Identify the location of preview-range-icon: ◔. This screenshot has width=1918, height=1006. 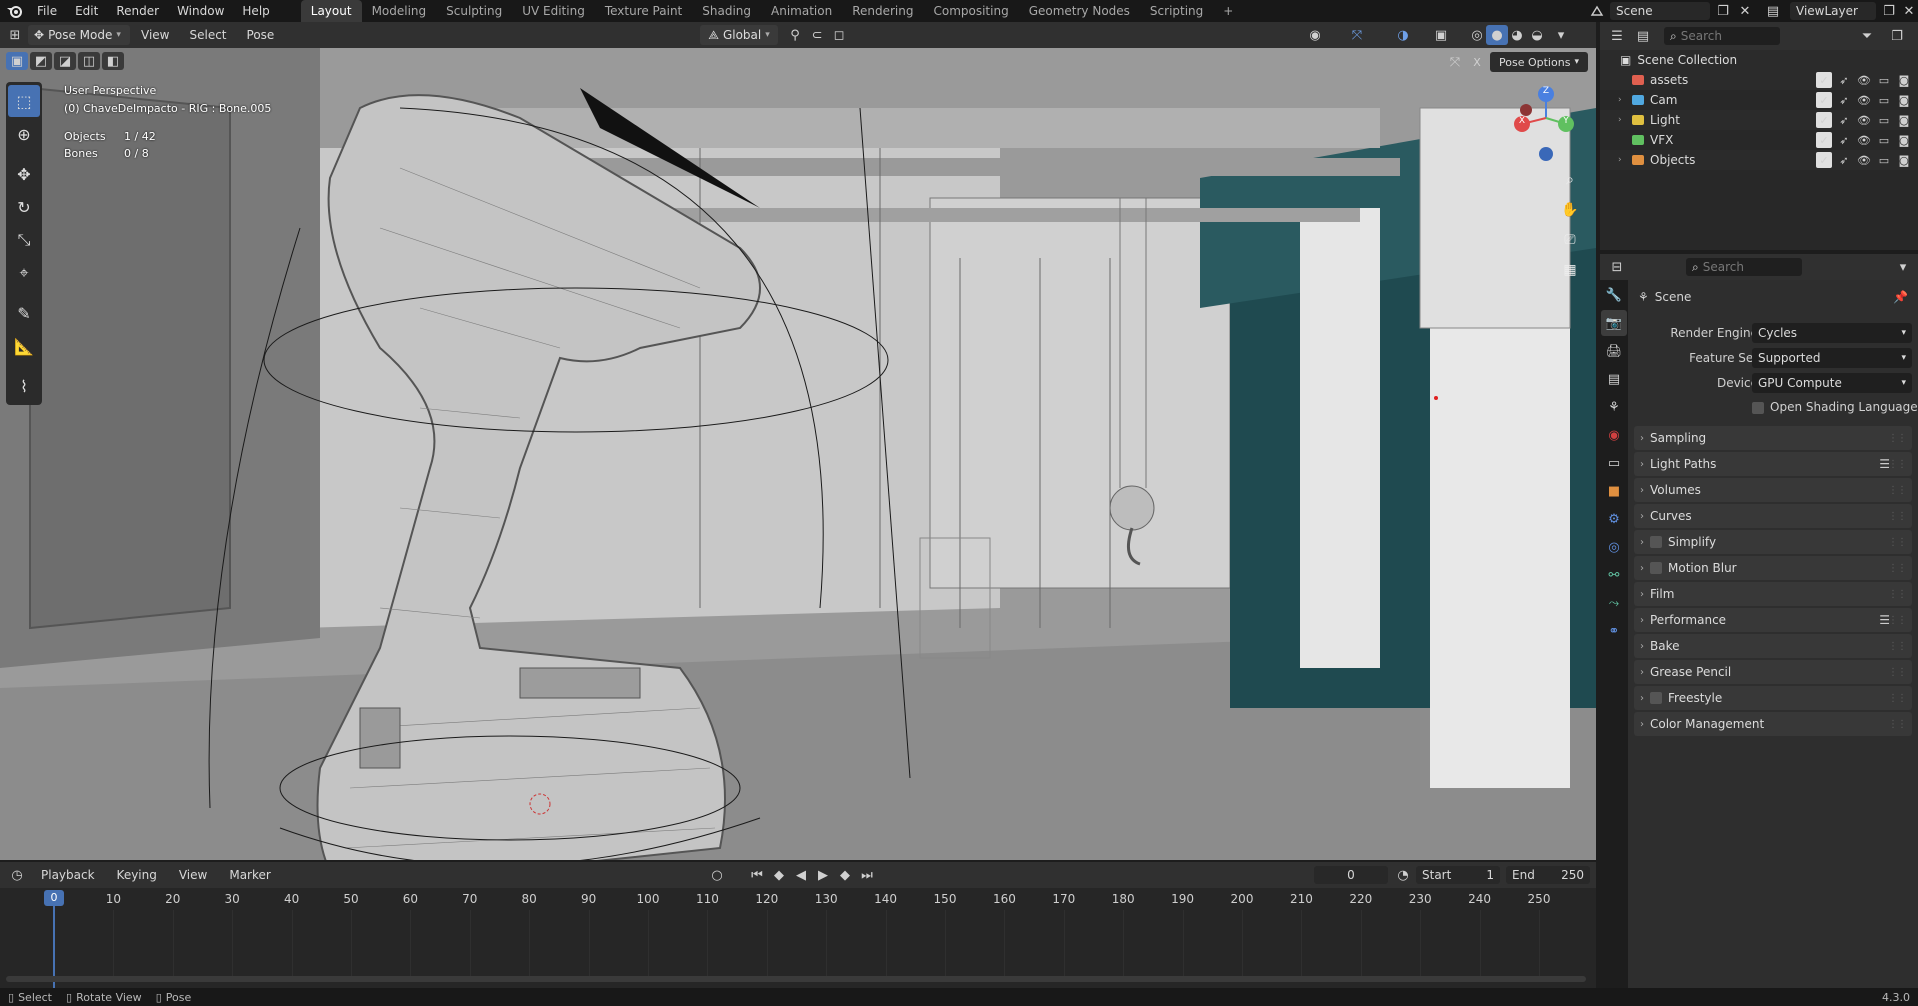
(1403, 875).